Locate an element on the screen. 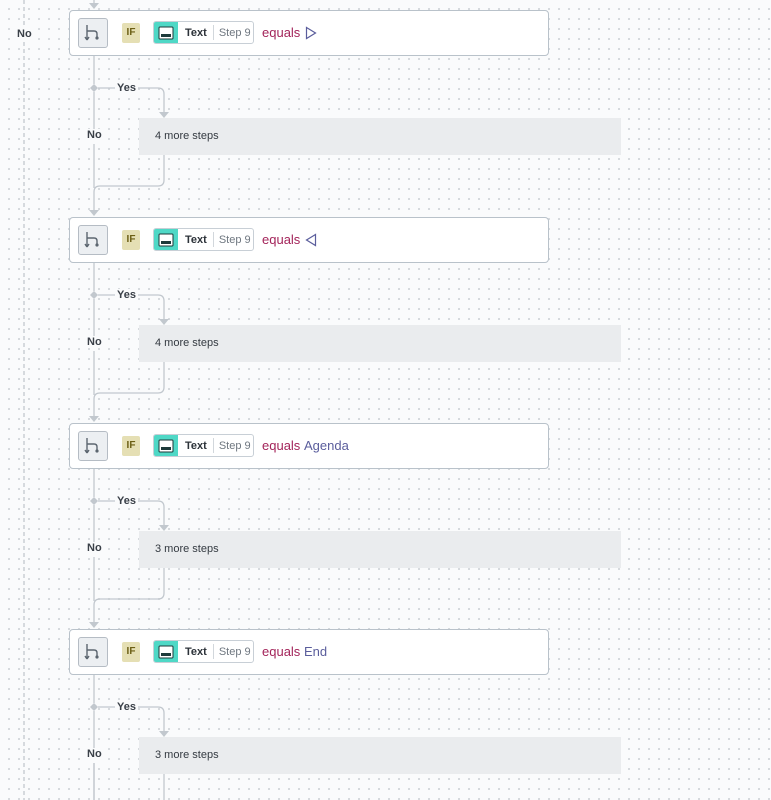  triangle-right-icon is located at coordinates (311, 35).